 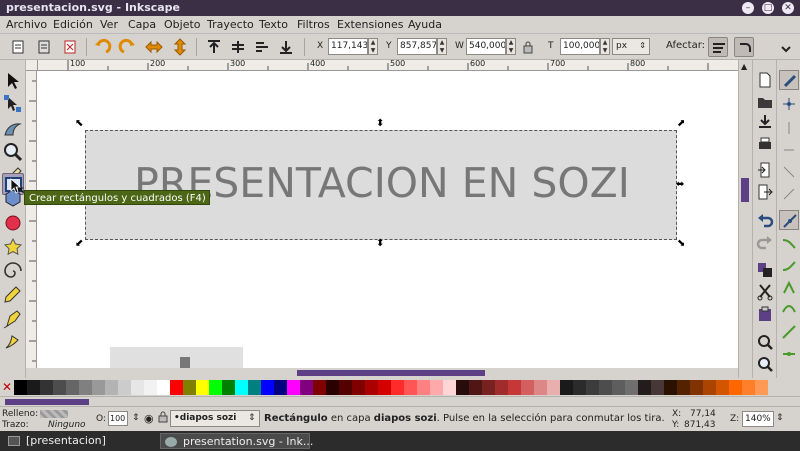 I want to click on save-document-icon, so click(x=765, y=122).